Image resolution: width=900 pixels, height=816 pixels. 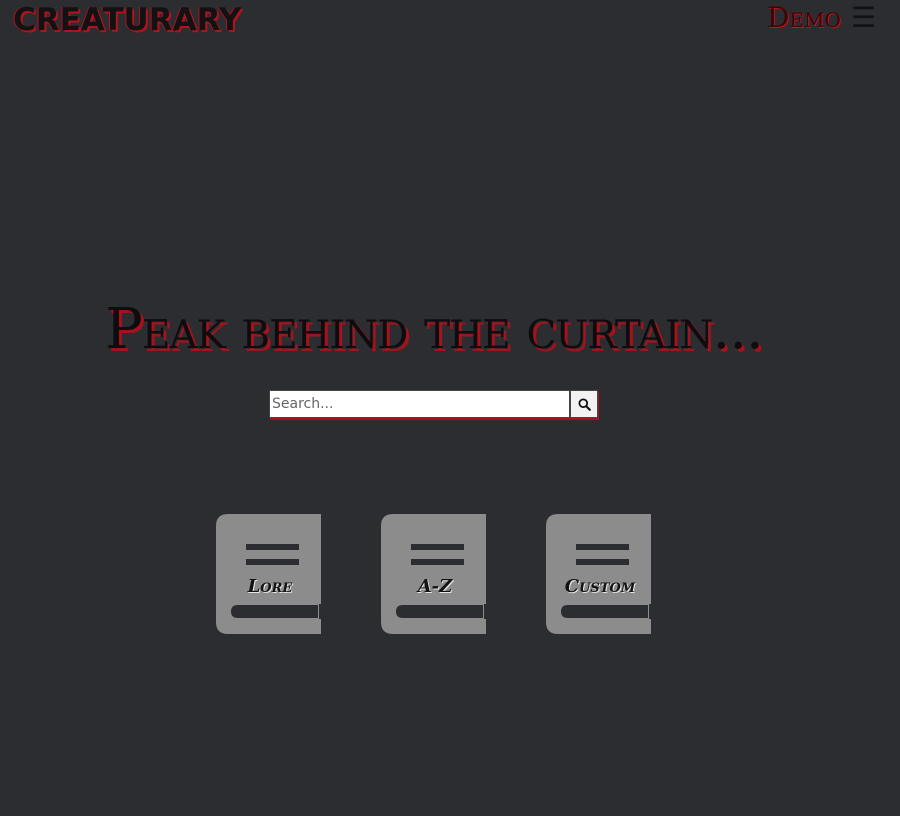 What do you see at coordinates (419, 404) in the screenshot?
I see `search-input` at bounding box center [419, 404].